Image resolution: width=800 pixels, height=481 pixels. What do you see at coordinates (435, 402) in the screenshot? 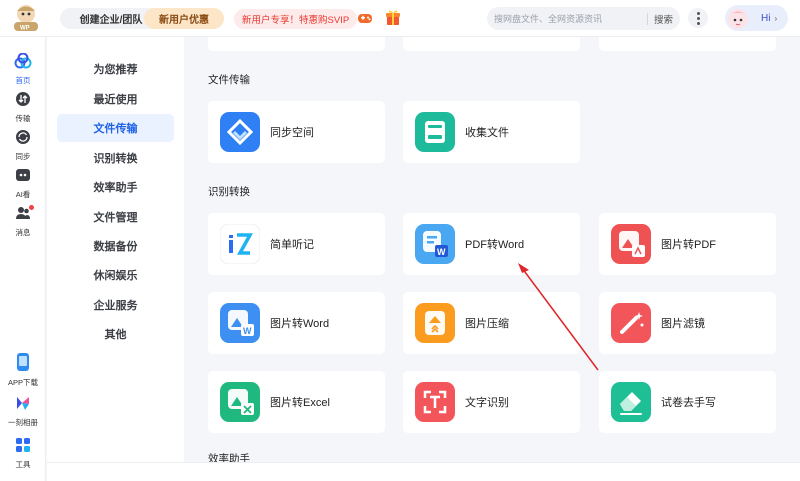
I see `ocr-icon` at bounding box center [435, 402].